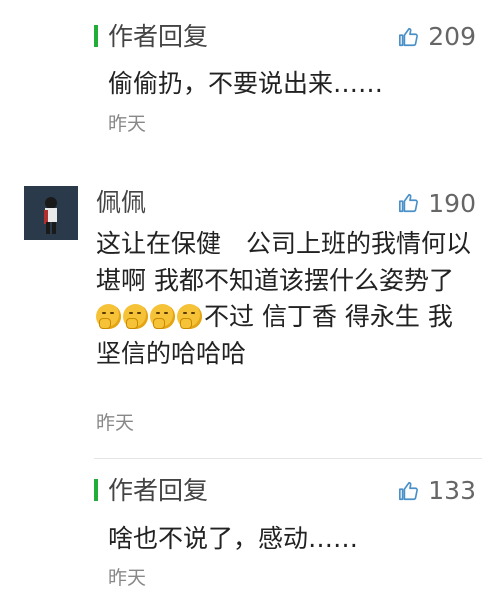 The image size is (500, 590). I want to click on like-button: 190, so click(437, 203).